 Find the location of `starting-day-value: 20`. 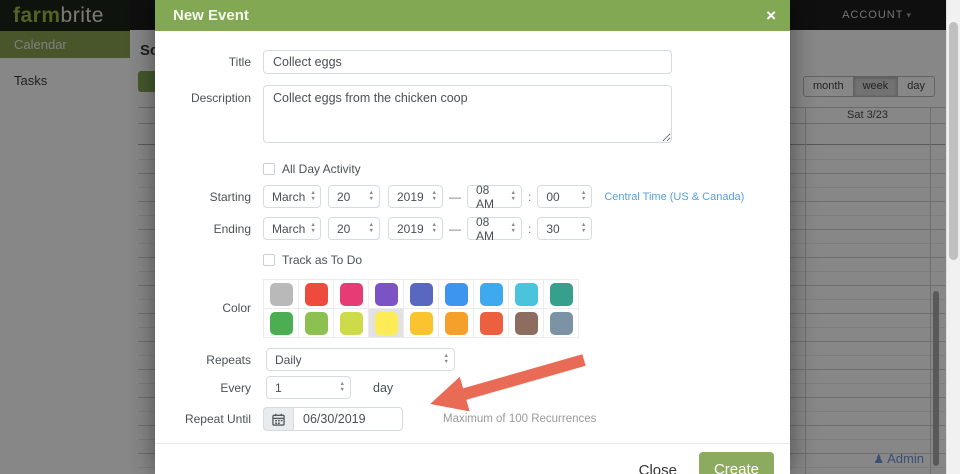

starting-day-value: 20 is located at coordinates (344, 196).